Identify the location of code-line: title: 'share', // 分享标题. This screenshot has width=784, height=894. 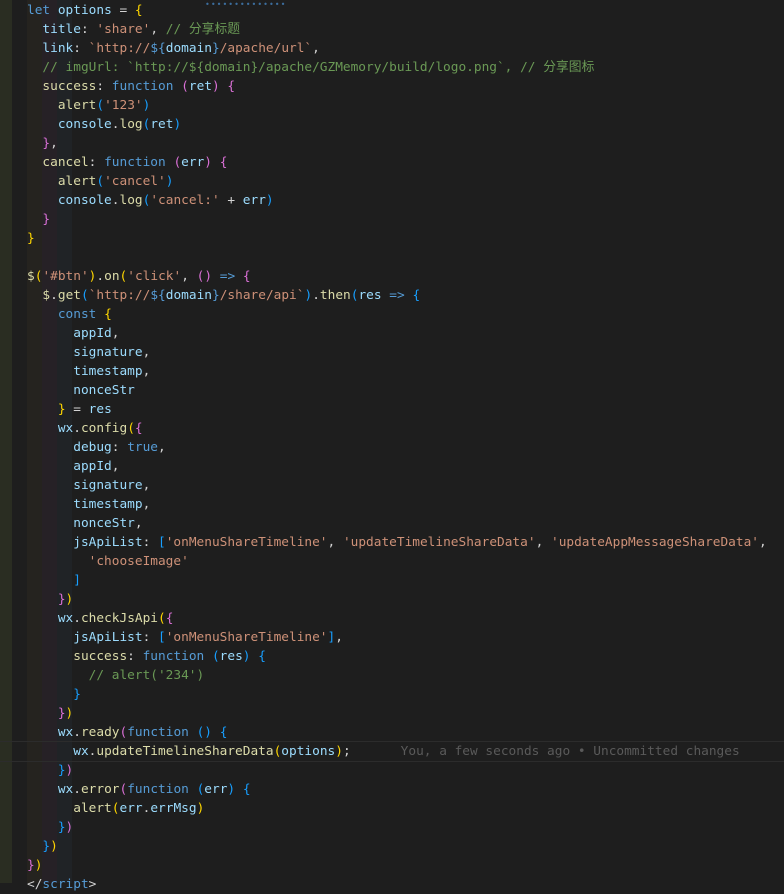
(405, 29).